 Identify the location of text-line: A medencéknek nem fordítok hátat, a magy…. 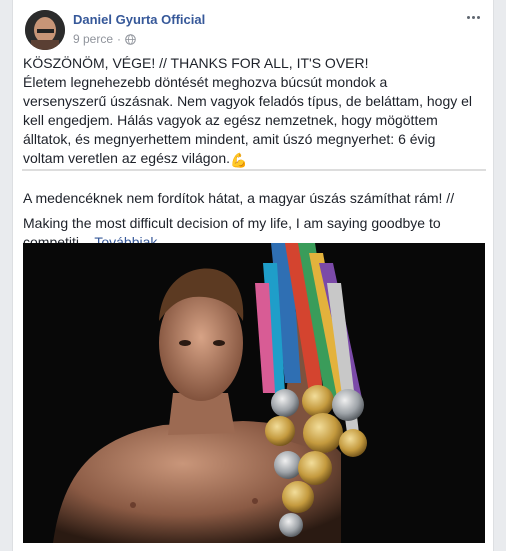
(239, 198).